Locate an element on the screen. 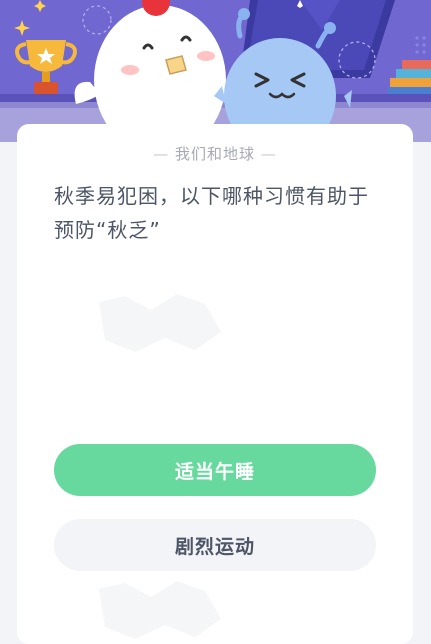  category-text: 我们和地球 is located at coordinates (214, 154).